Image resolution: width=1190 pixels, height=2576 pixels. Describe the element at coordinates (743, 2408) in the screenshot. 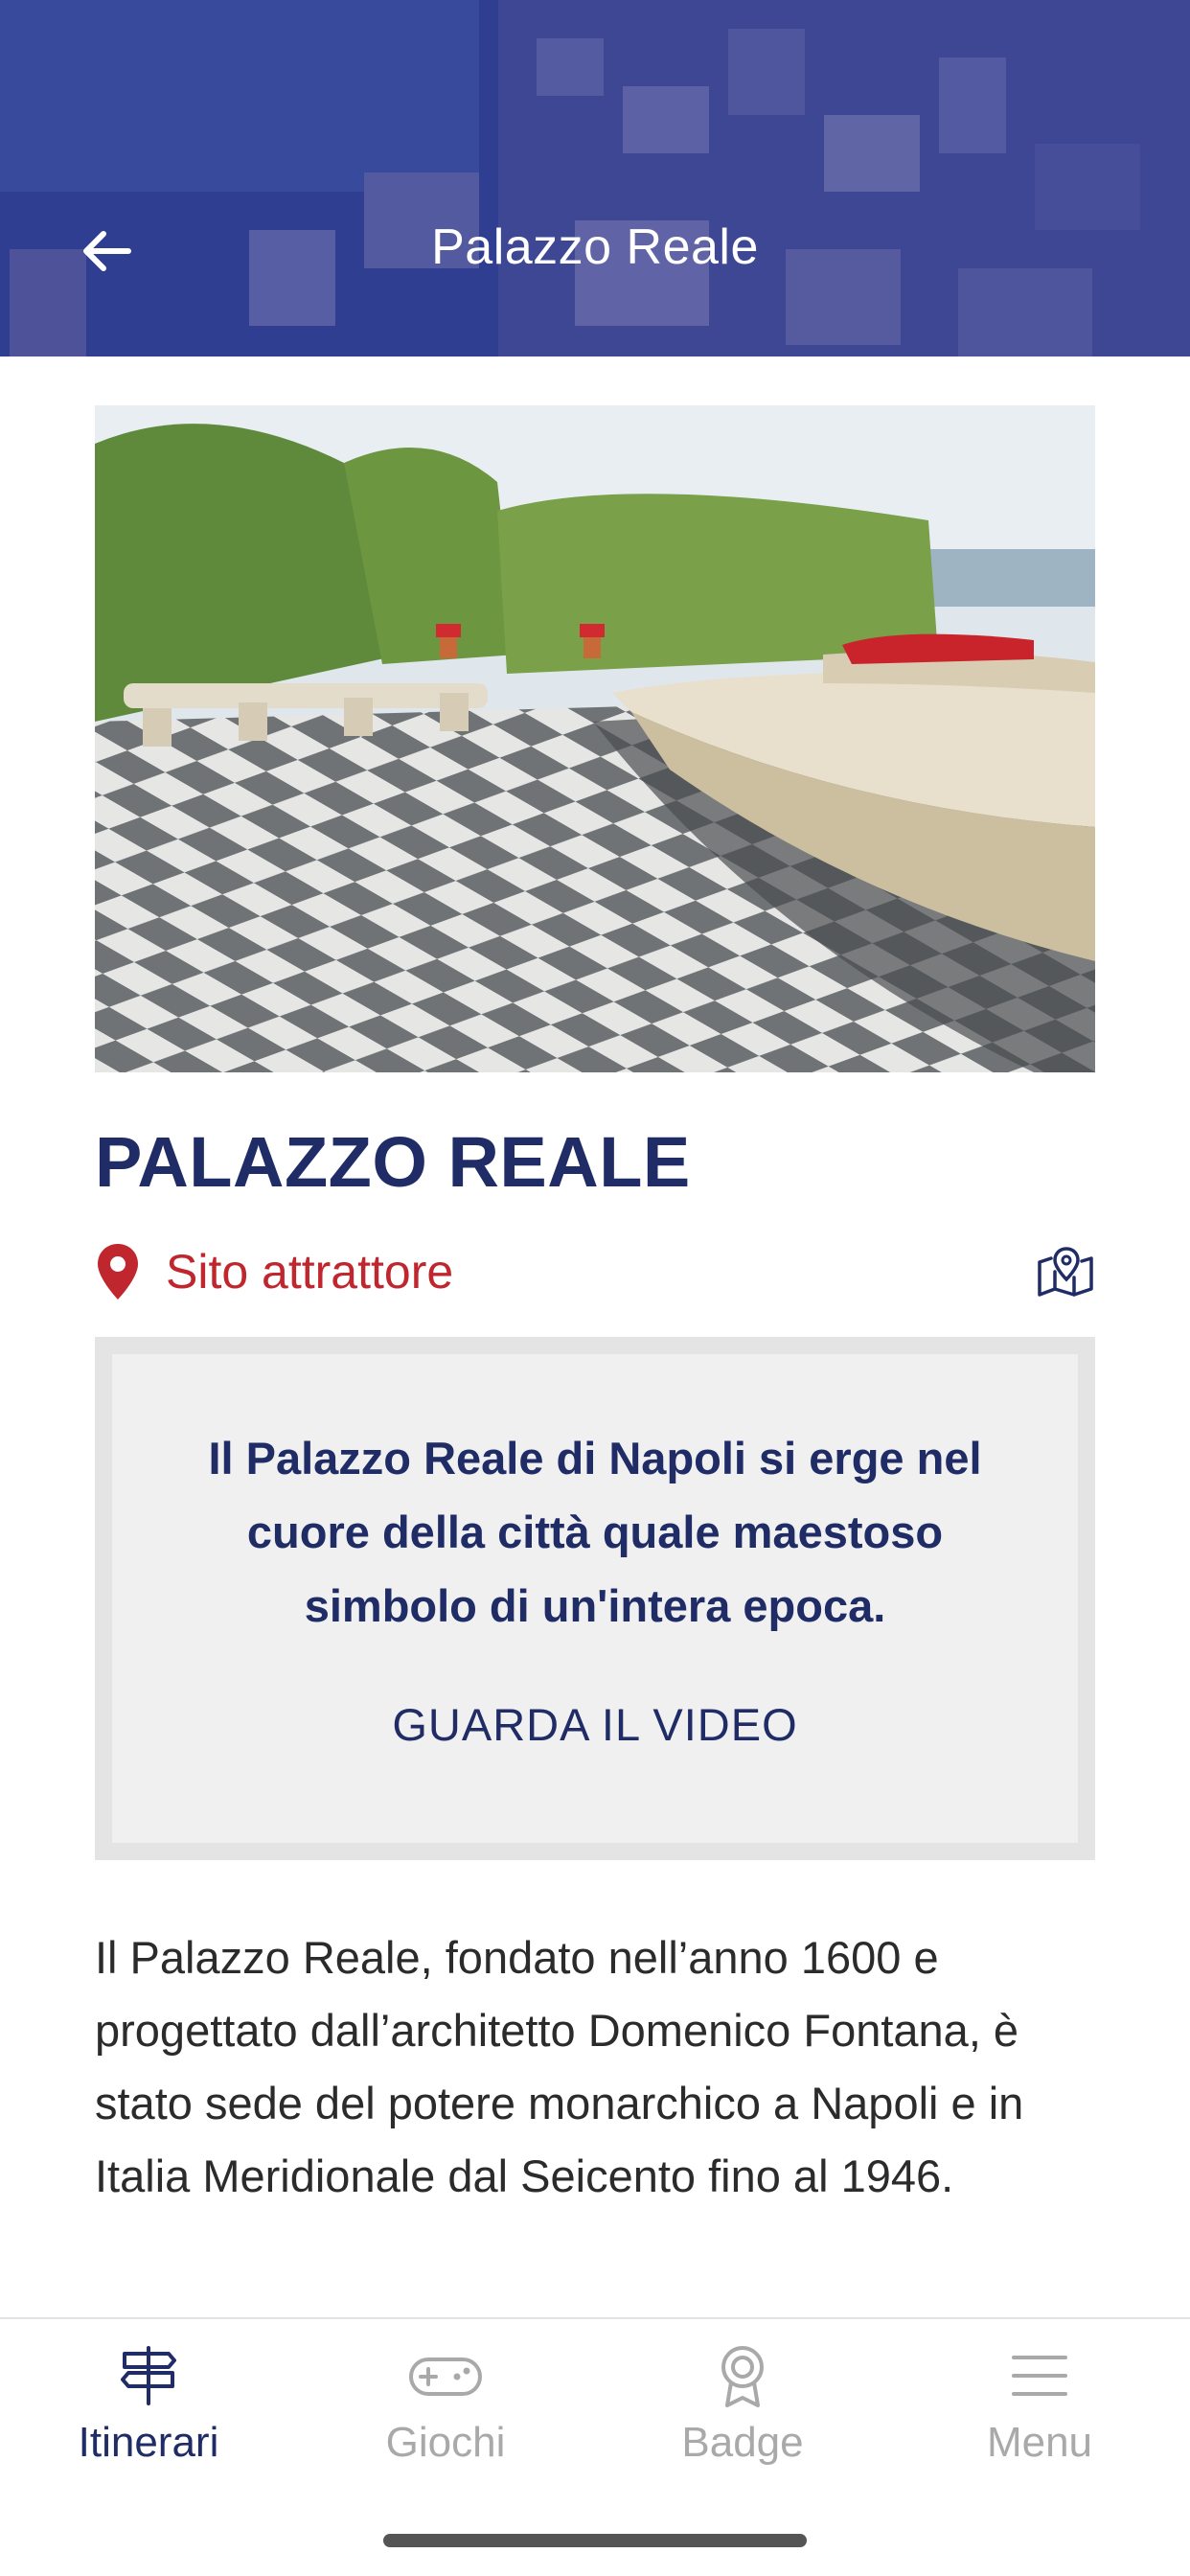

I see `tab-badge: Badge` at that location.